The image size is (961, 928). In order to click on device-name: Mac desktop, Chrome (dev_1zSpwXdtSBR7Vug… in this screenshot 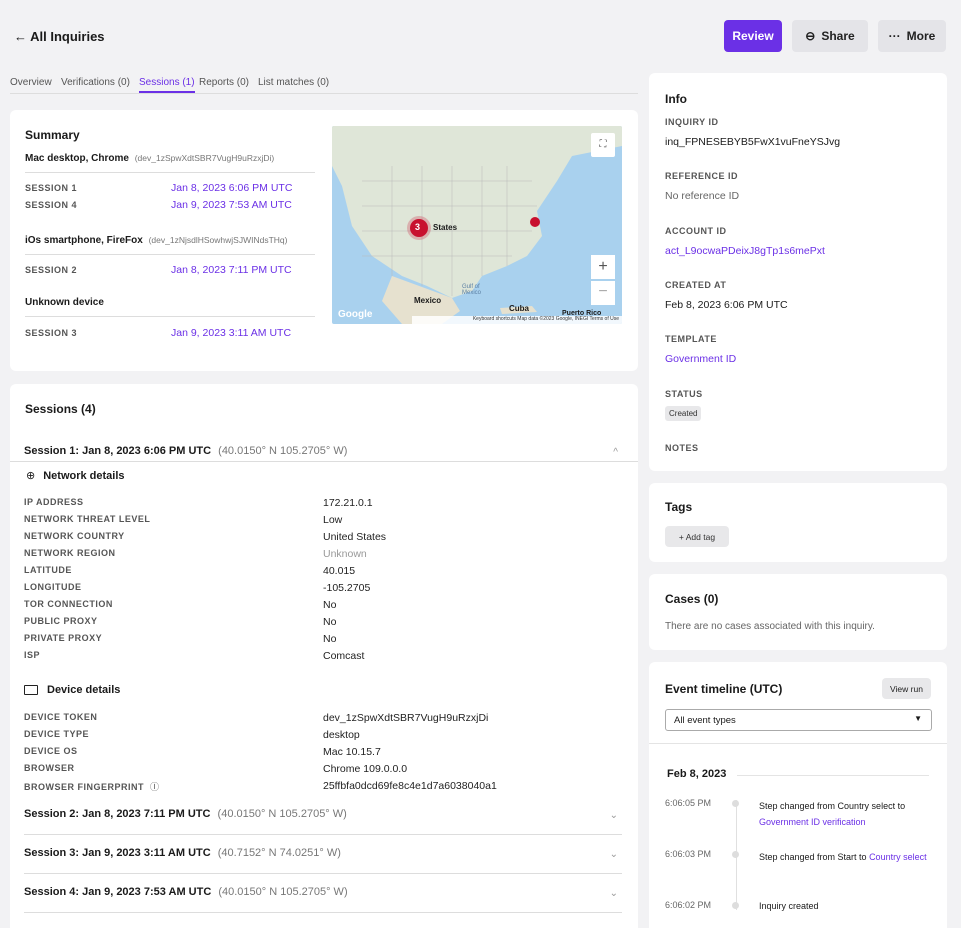, I will do `click(170, 163)`.